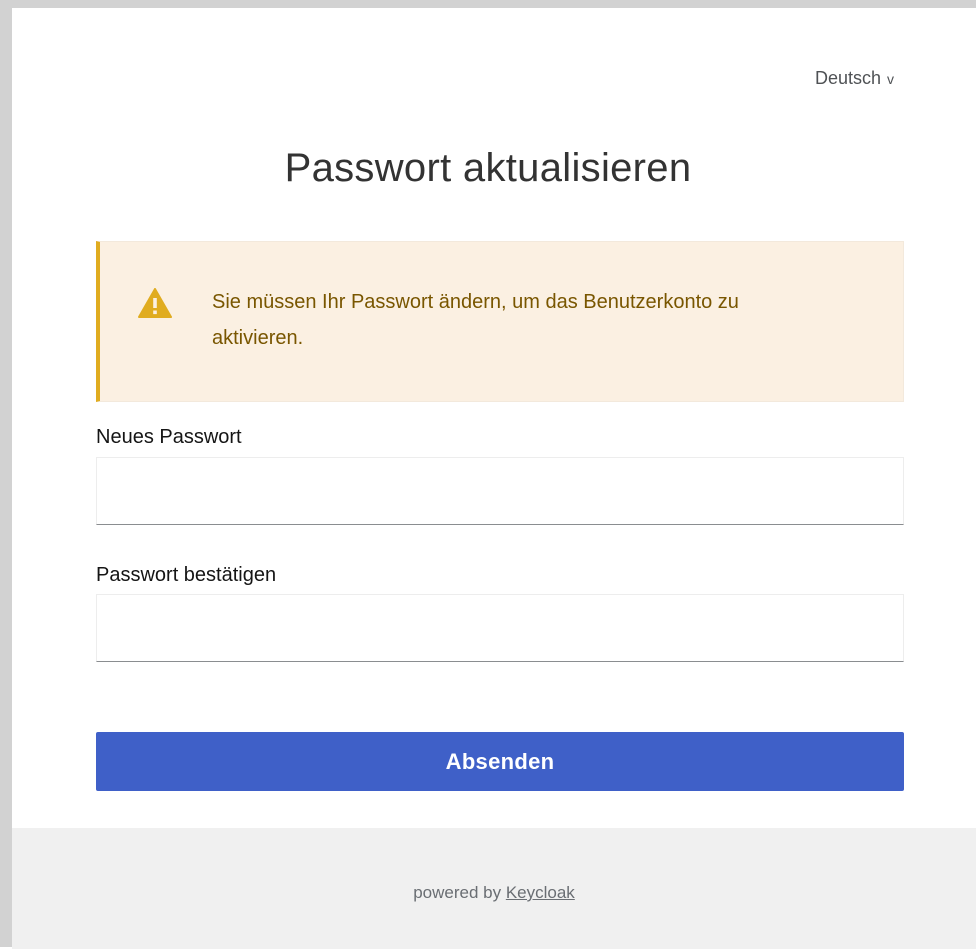 Image resolution: width=976 pixels, height=949 pixels. I want to click on new-password-field, so click(500, 491).